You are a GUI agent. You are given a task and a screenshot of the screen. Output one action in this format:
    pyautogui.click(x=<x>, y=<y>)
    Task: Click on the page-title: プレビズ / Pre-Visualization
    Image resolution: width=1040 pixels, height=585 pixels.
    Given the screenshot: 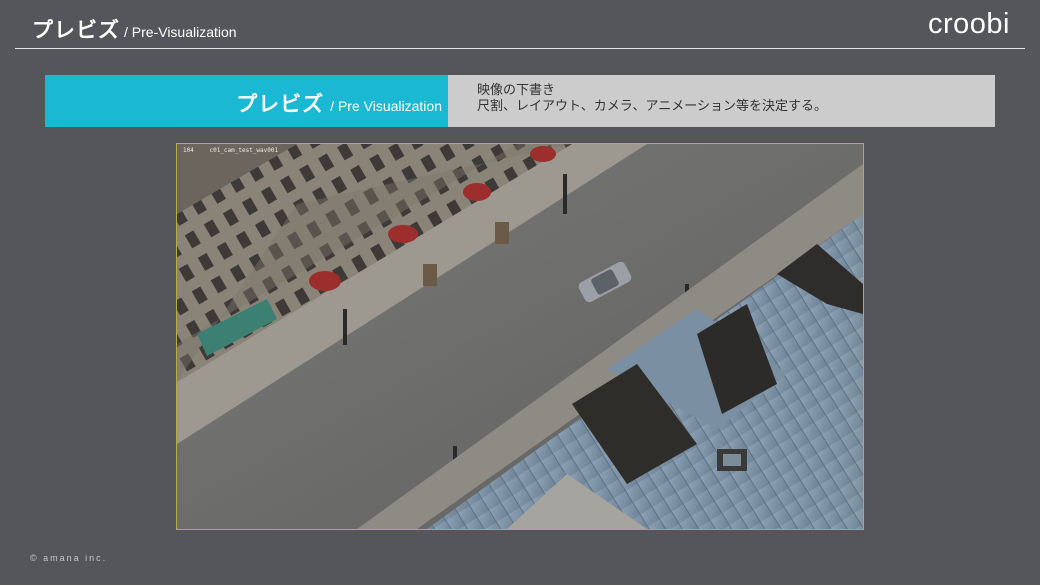 What is the action you would take?
    pyautogui.click(x=134, y=29)
    